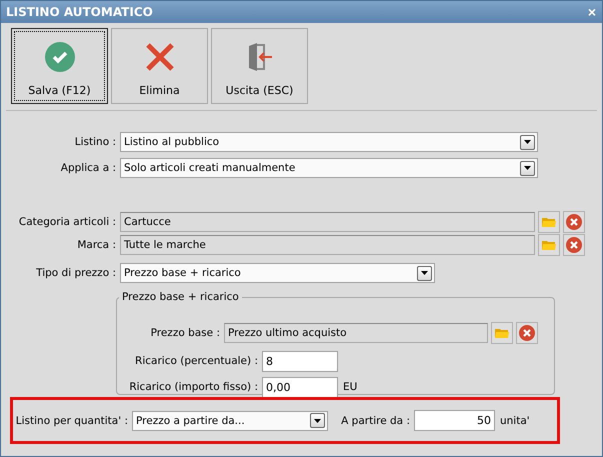  I want to click on dropdown-field: Prezzo base + ricarico, so click(277, 273).